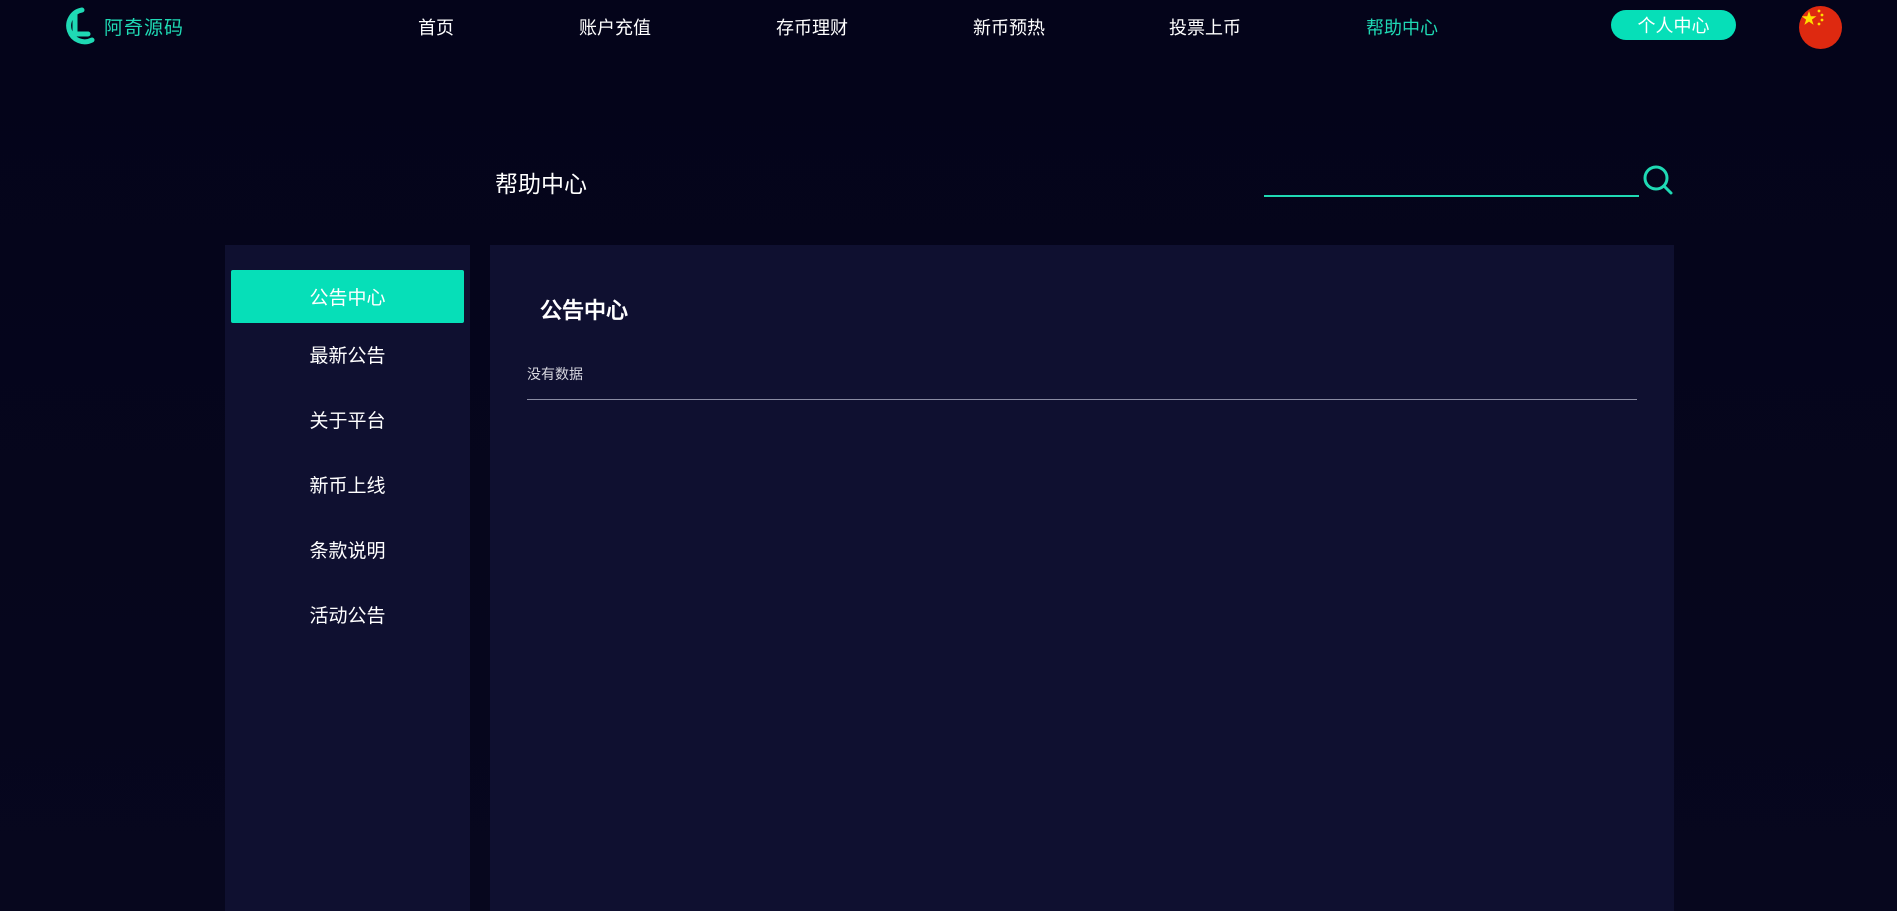  I want to click on sidebar-item-new-coin-listing: 新币上线, so click(347, 484).